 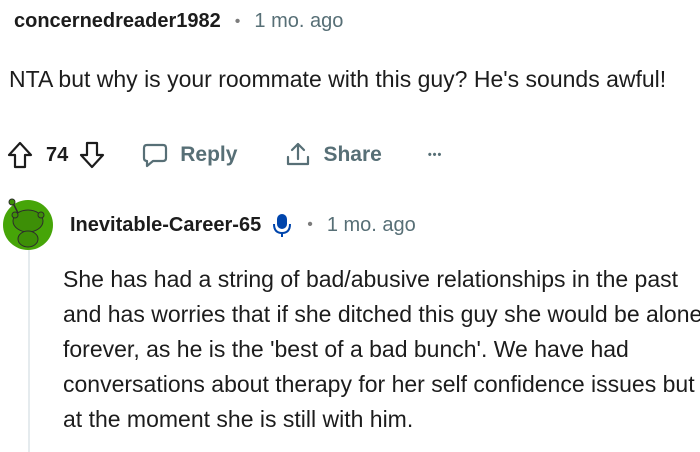 What do you see at coordinates (117, 21) in the screenshot?
I see `comment-1-username: concernedreader1982` at bounding box center [117, 21].